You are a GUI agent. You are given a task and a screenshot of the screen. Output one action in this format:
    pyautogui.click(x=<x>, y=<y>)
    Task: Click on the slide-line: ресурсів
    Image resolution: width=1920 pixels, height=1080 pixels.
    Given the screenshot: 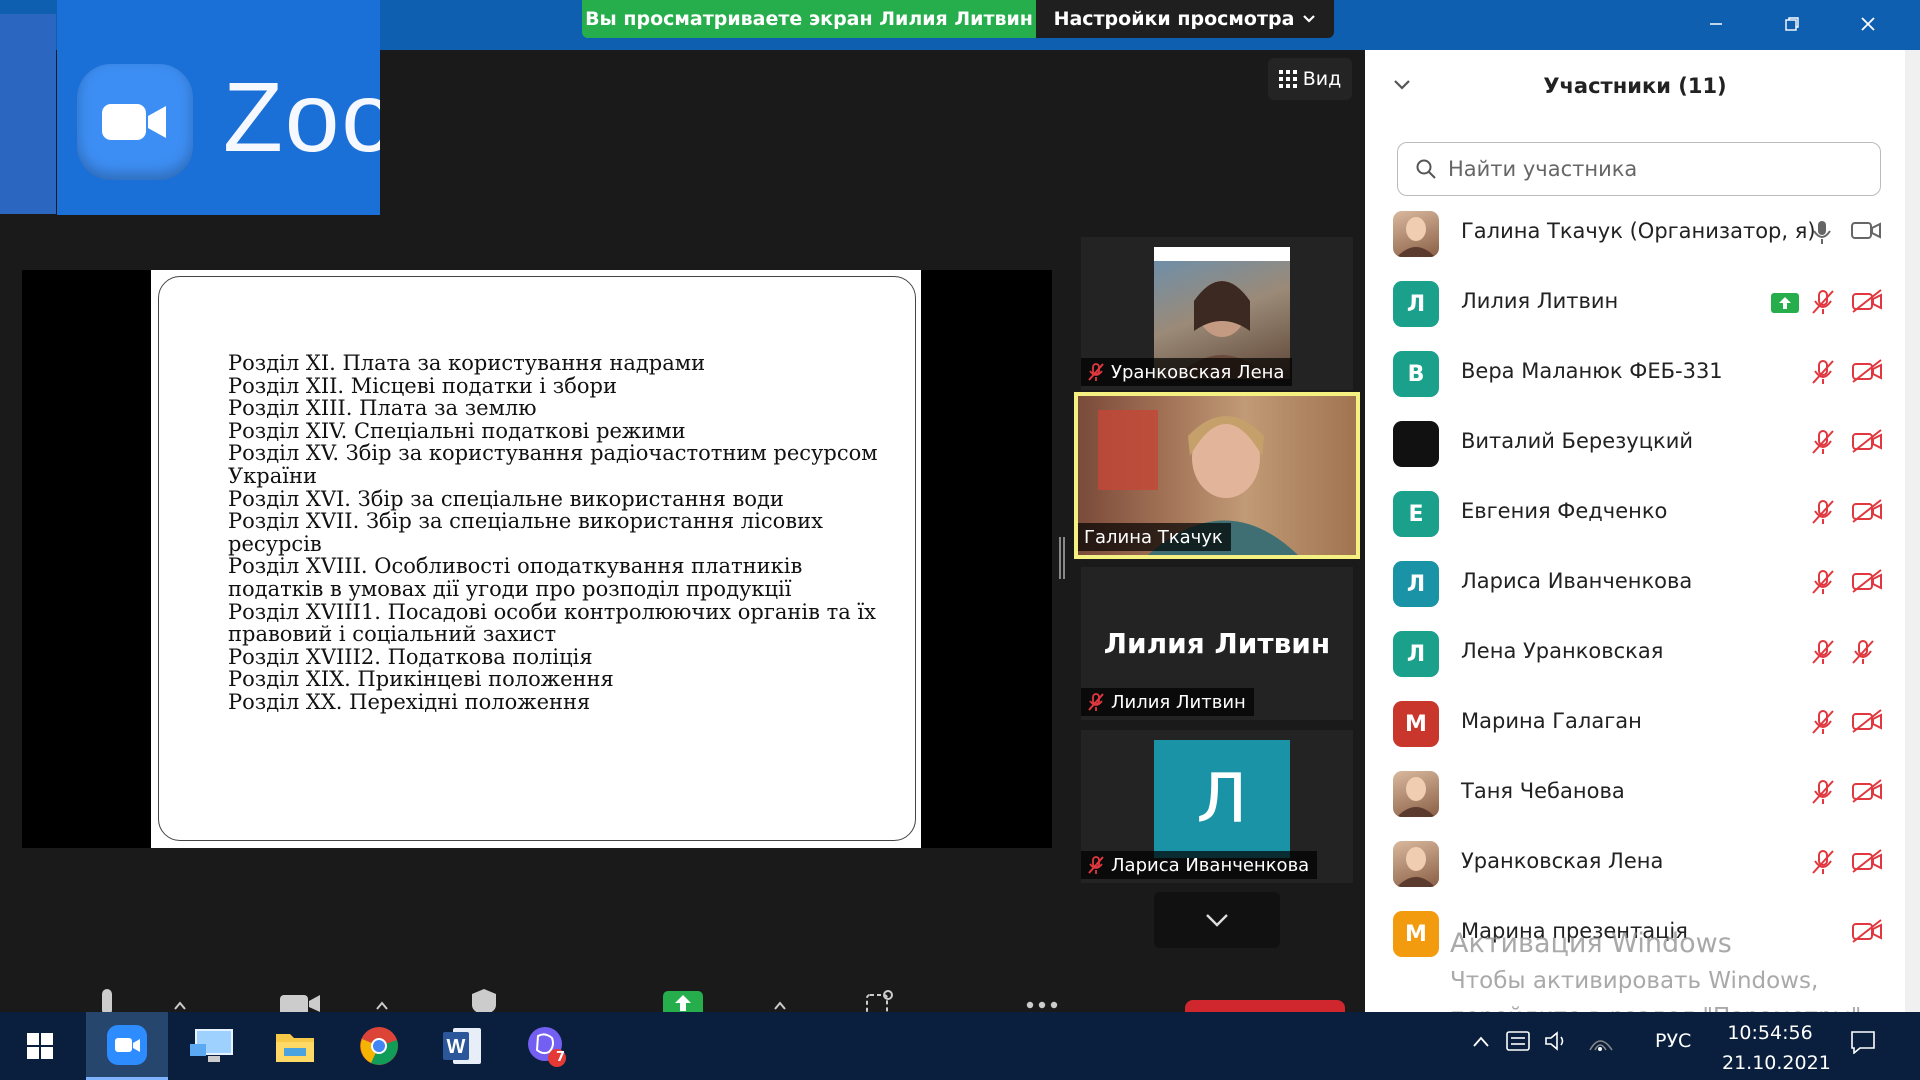 What is the action you would take?
    pyautogui.click(x=275, y=543)
    